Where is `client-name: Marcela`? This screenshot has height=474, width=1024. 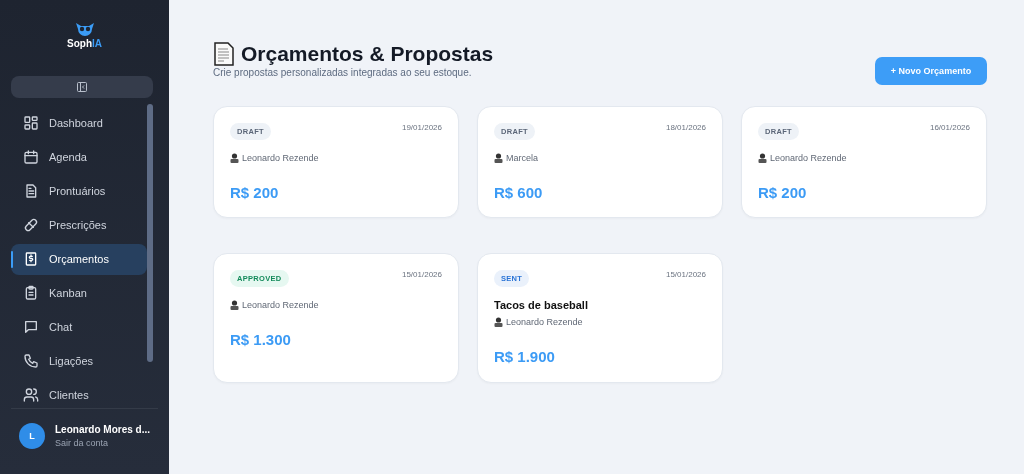
client-name: Marcela is located at coordinates (522, 158).